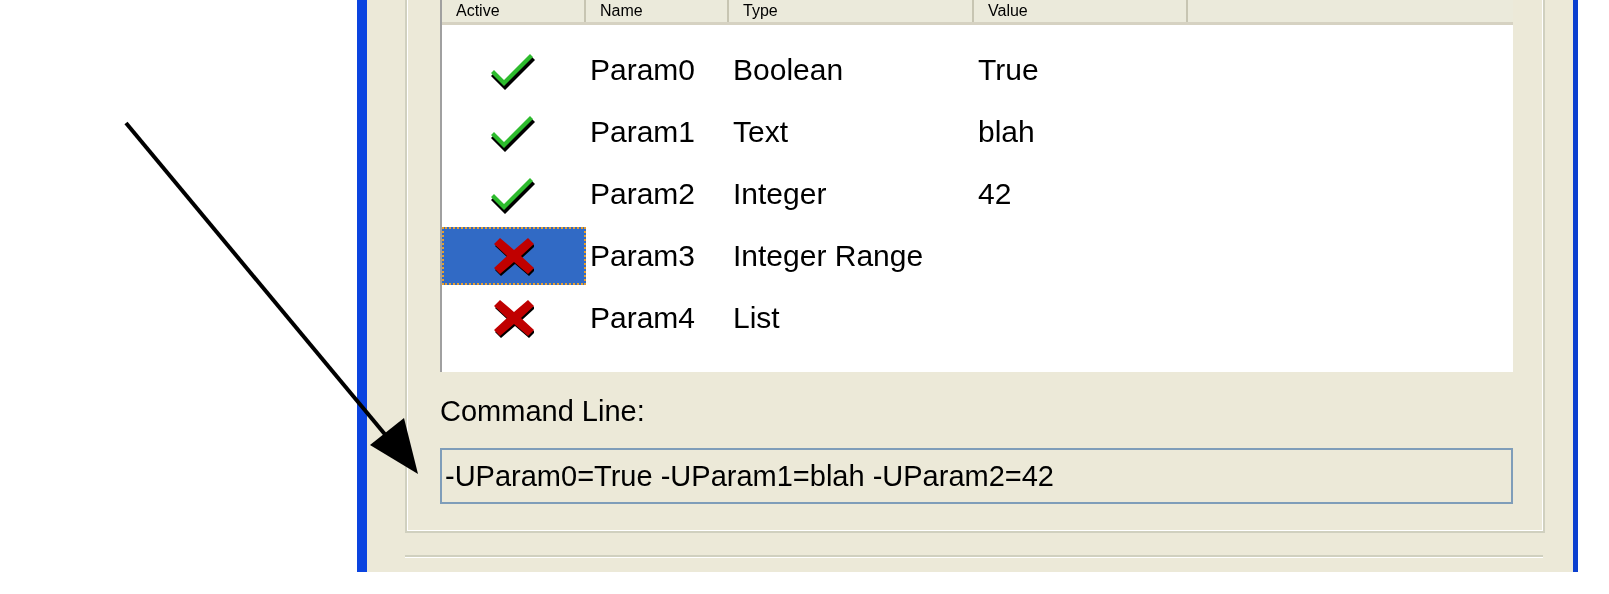 The width and height of the screenshot is (1609, 594). What do you see at coordinates (657, 11) in the screenshot?
I see `column-header: Name` at bounding box center [657, 11].